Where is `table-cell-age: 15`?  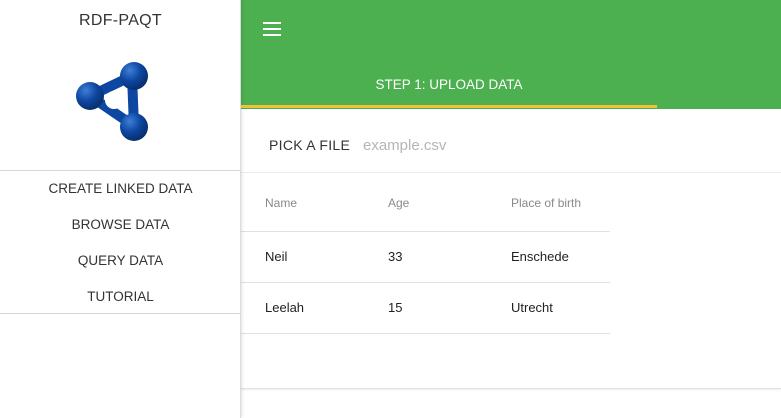 table-cell-age: 15 is located at coordinates (425, 308).